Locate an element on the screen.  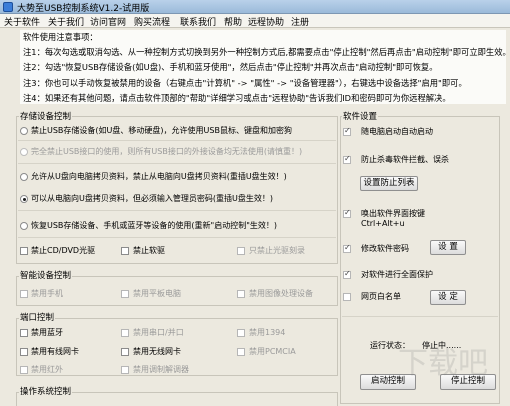
menu-about-us: 关于我们 is located at coordinates (66, 21).